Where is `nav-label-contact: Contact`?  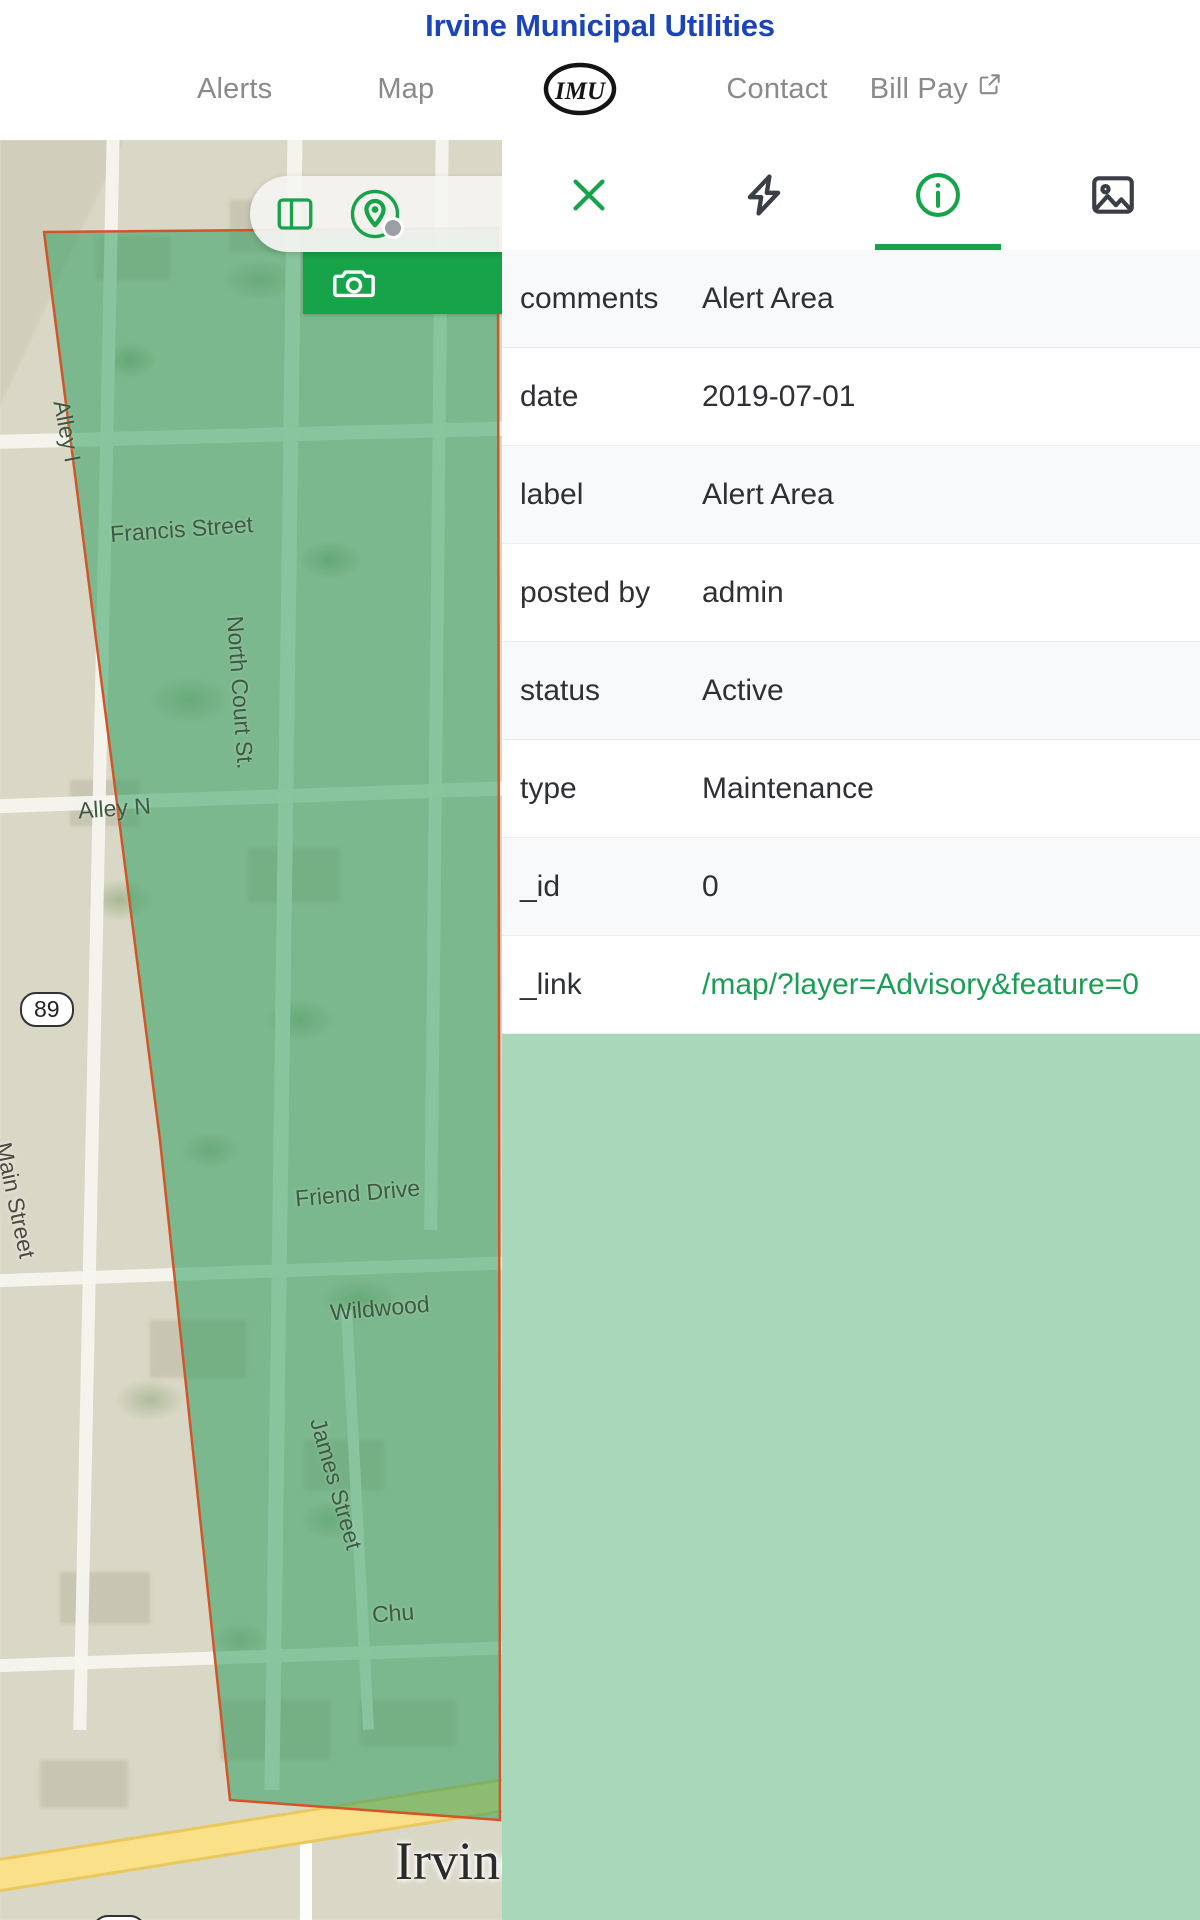 nav-label-contact: Contact is located at coordinates (777, 88).